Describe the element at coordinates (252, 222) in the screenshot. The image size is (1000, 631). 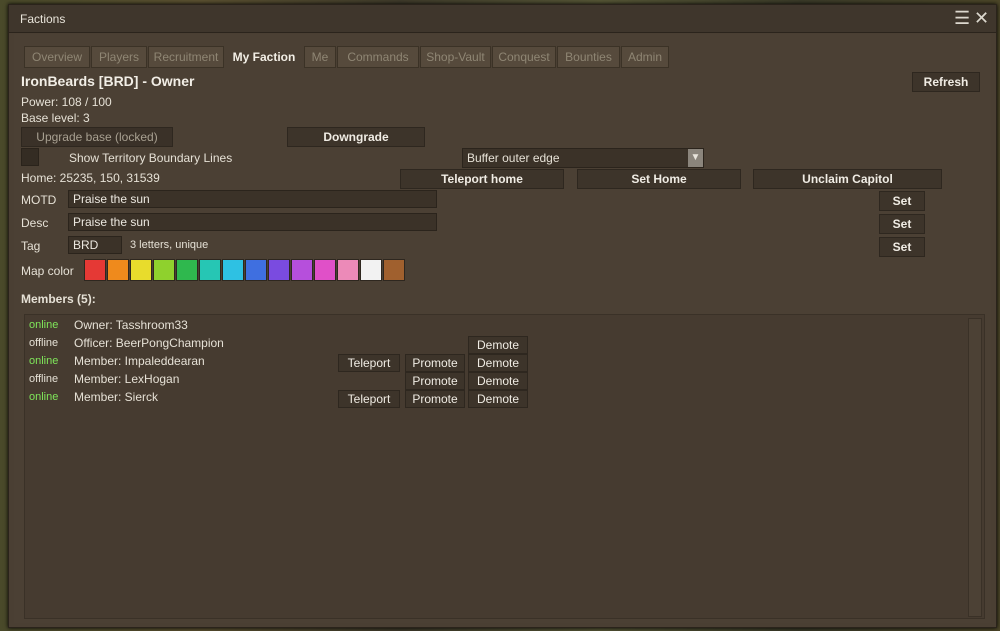
I see `desc-input` at that location.